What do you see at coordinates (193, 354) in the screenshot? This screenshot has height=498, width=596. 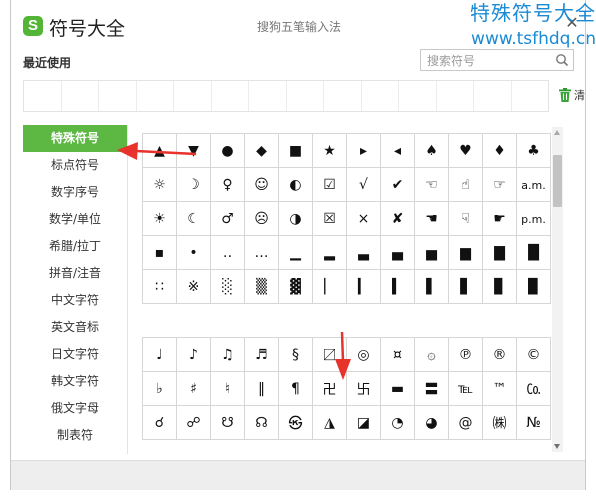 I see `symbol-cell: ♪` at bounding box center [193, 354].